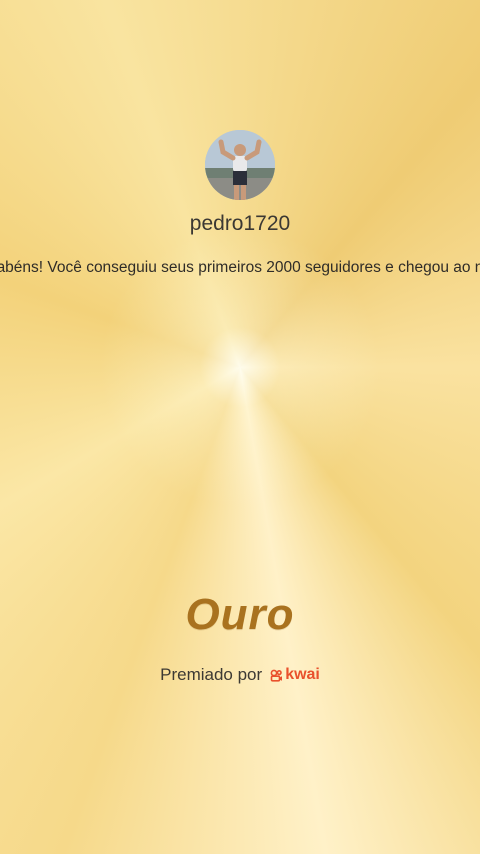 Image resolution: width=480 pixels, height=854 pixels. Describe the element at coordinates (211, 674) in the screenshot. I see `award-prefix: Premiado por` at that location.